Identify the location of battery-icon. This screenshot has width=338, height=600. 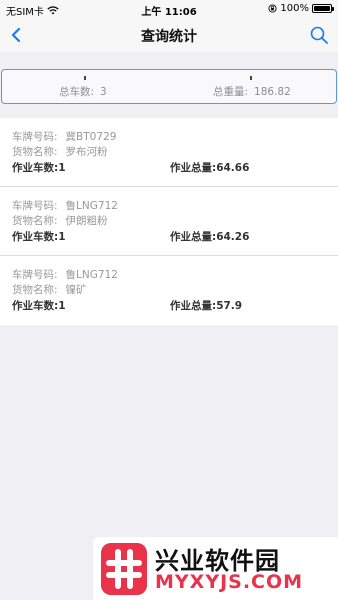
(323, 8).